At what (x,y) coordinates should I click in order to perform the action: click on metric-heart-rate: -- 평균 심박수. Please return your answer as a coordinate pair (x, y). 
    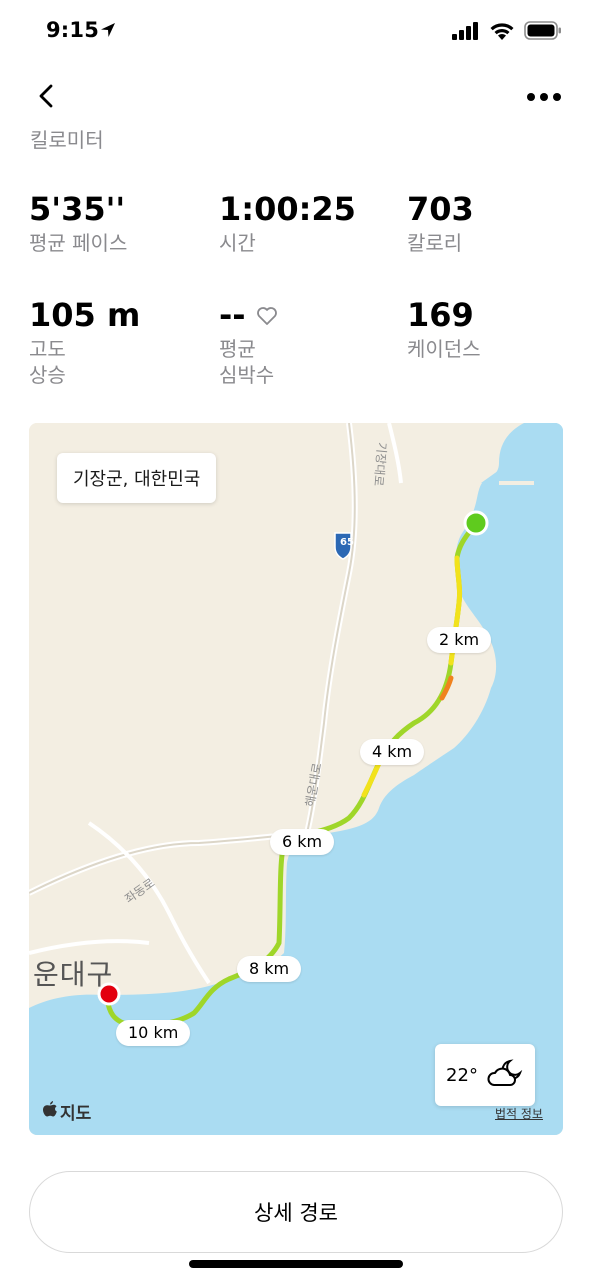
    Looking at the image, I should click on (248, 342).